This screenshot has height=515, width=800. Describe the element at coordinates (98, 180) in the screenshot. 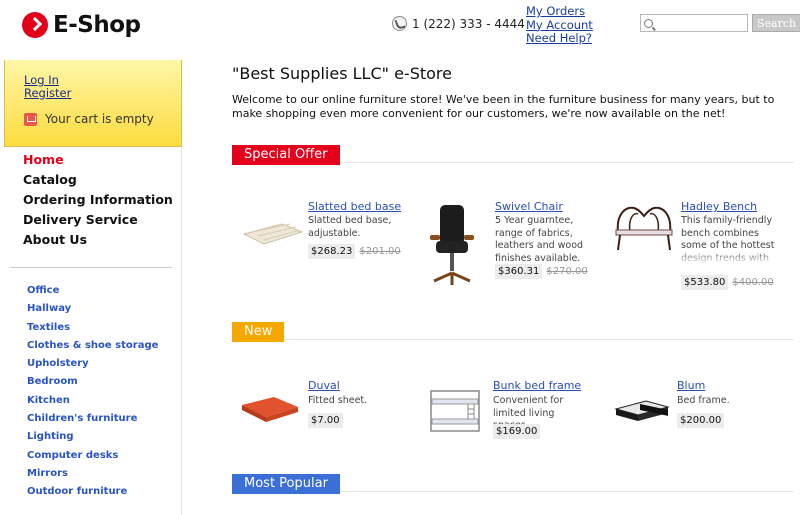

I see `nav-item-catalog: Catalog` at that location.